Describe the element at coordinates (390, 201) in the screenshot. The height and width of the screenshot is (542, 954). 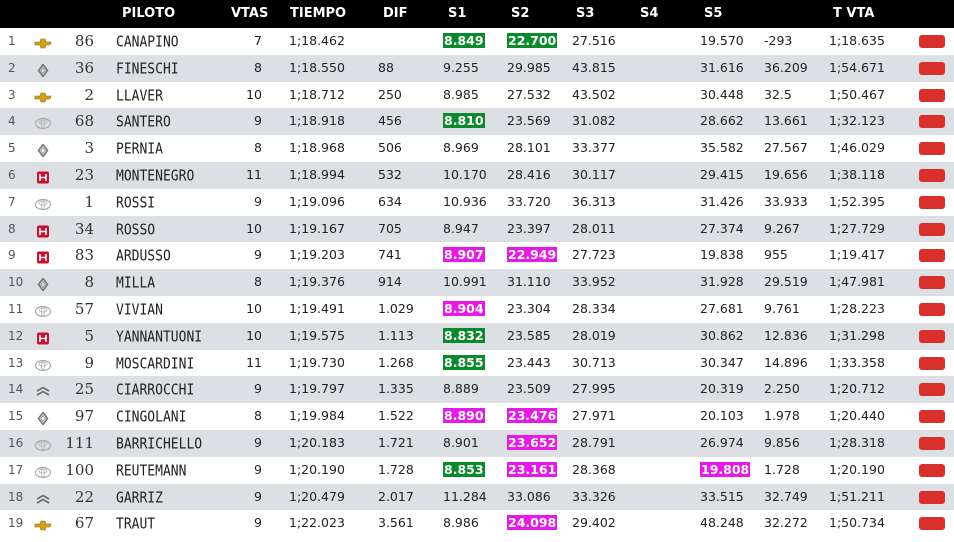
I see `gap: 634` at that location.